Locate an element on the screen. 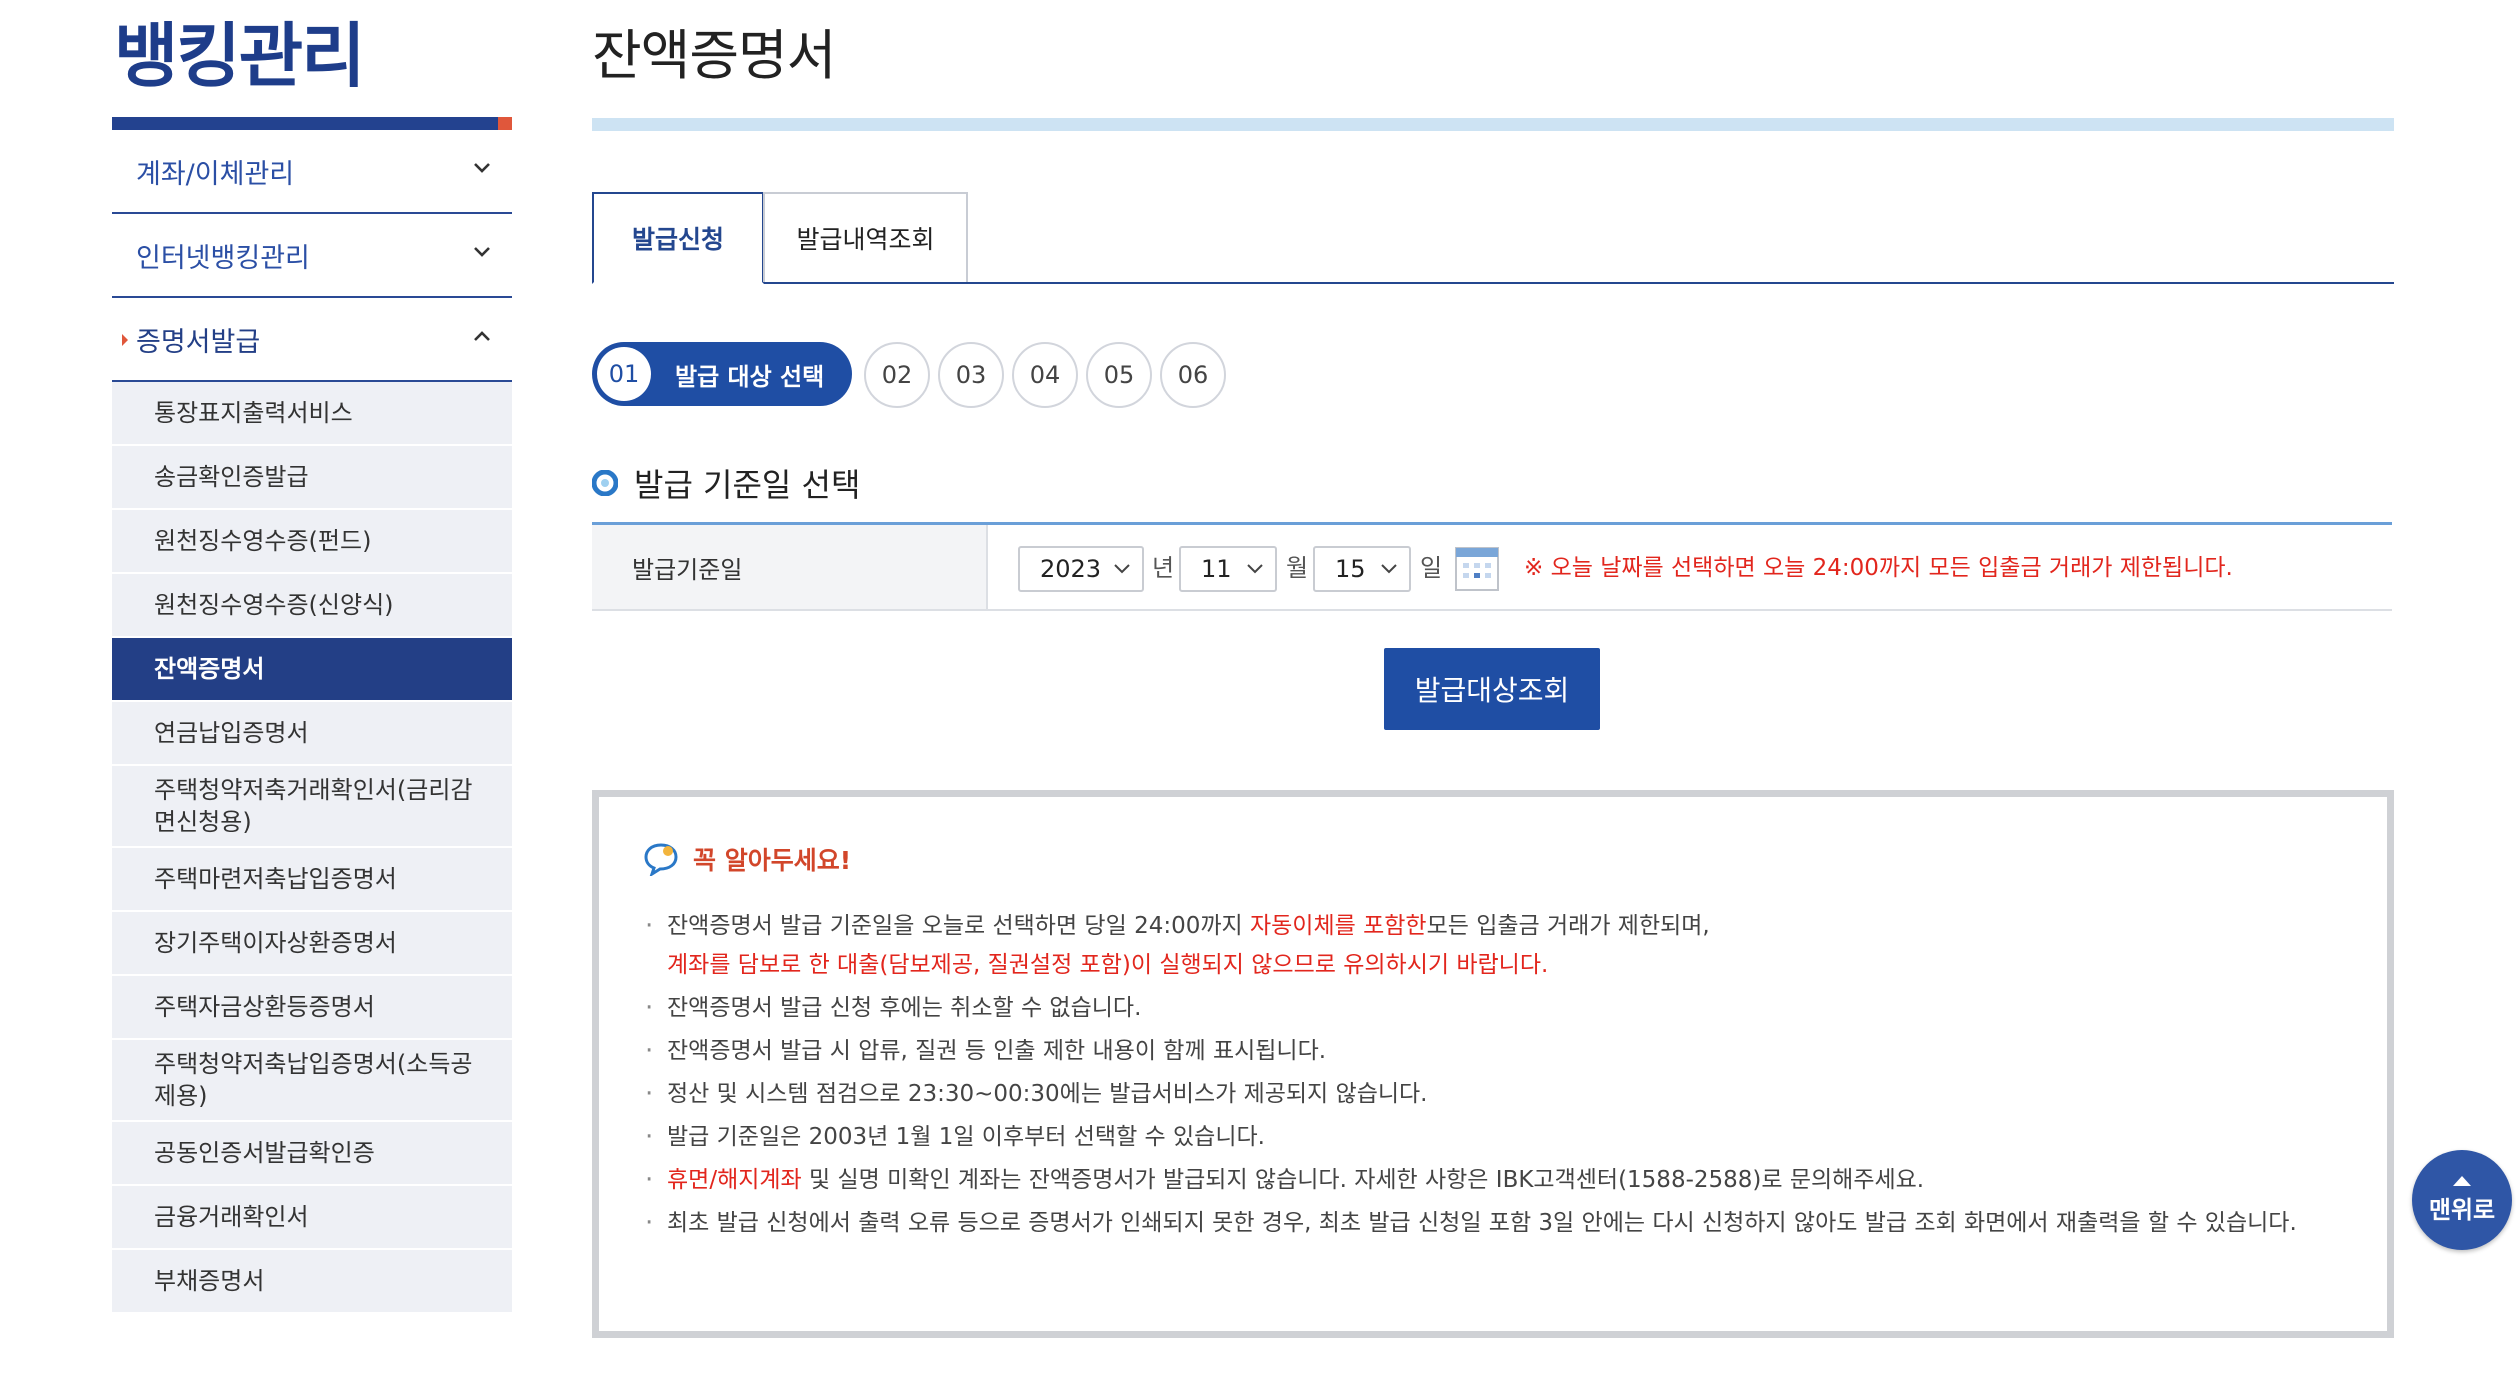 This screenshot has width=2516, height=1374. section-title: 발급 기준일 선택 is located at coordinates (726, 483).